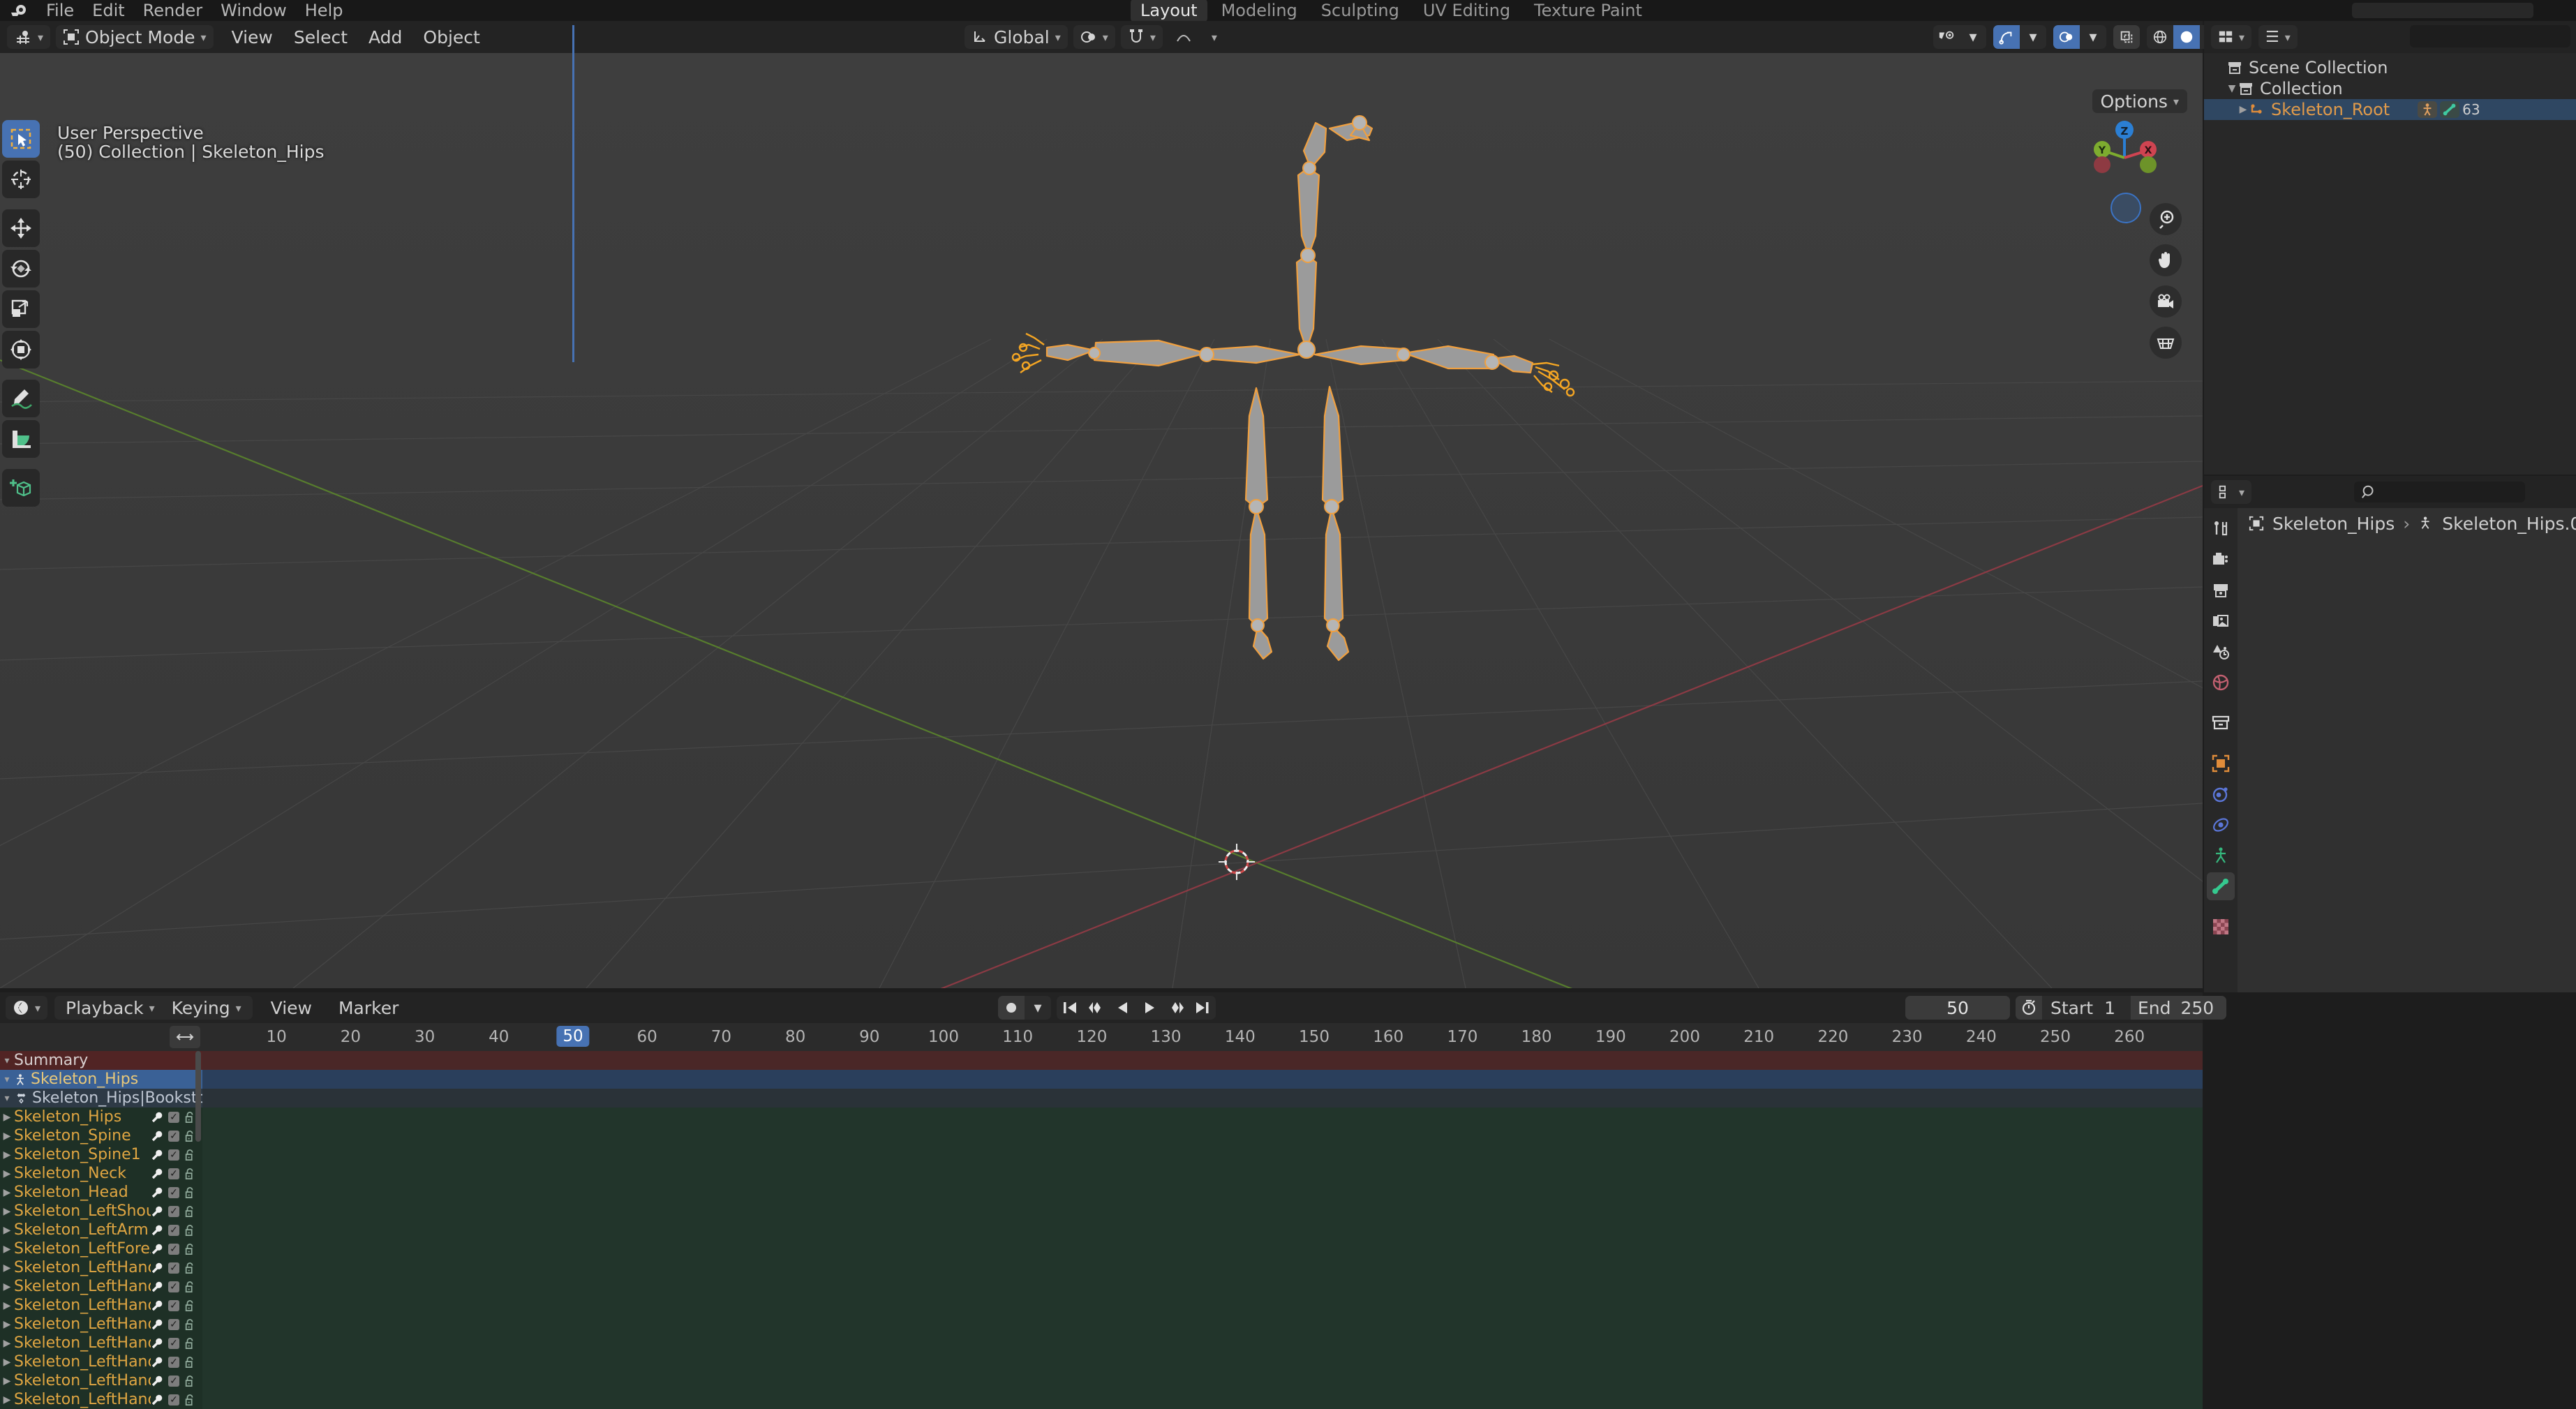 The height and width of the screenshot is (1409, 2576). I want to click on menu-render: Render, so click(172, 10).